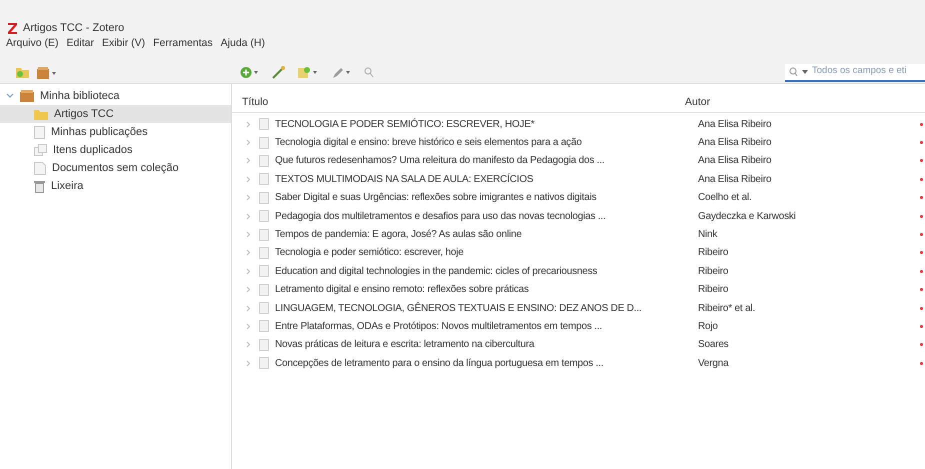  Describe the element at coordinates (791, 102) in the screenshot. I see `column-header: Autor` at that location.